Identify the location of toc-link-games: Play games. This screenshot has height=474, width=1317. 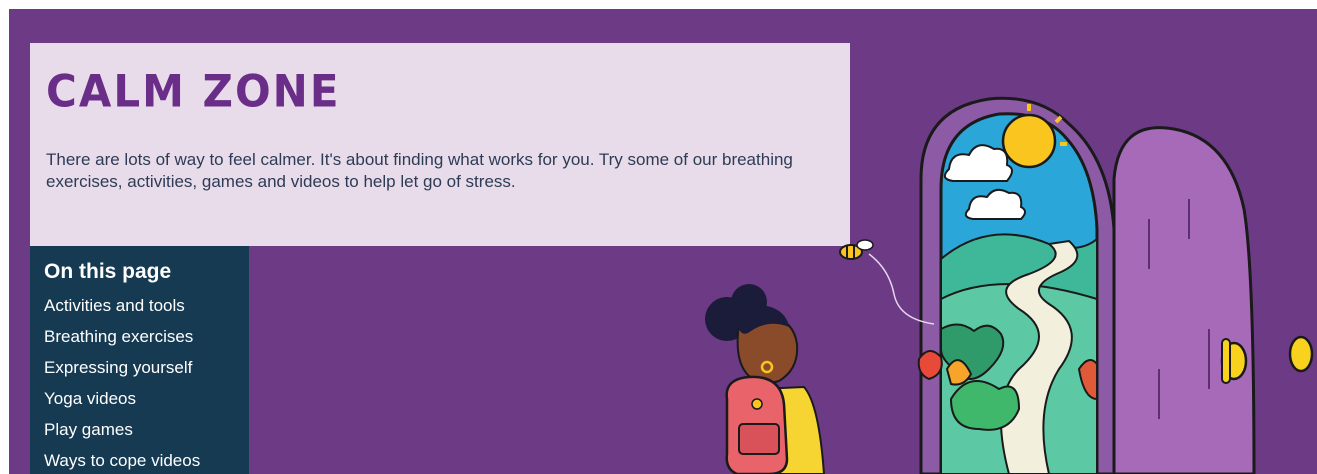
(139, 429).